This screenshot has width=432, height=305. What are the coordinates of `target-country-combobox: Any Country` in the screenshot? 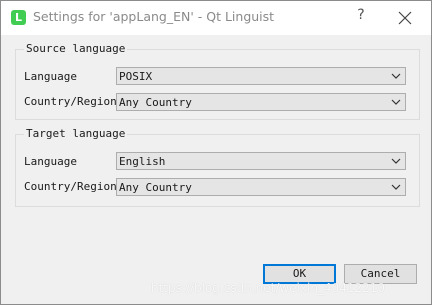 It's located at (261, 187).